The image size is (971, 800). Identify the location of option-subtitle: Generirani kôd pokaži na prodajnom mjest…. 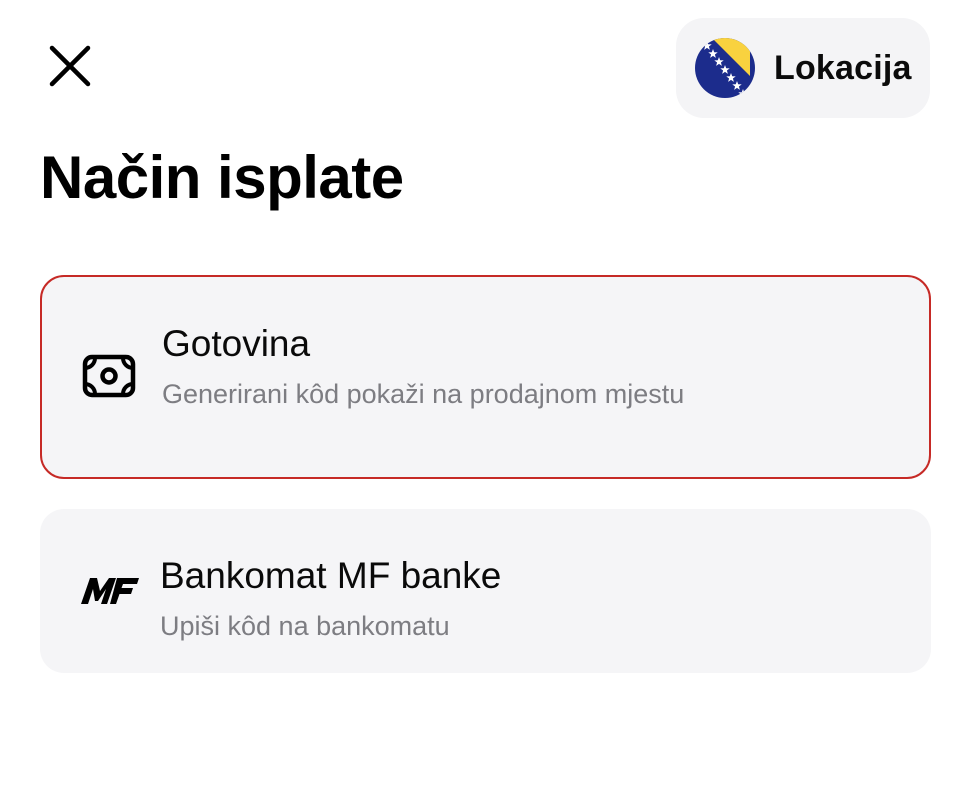
(423, 394).